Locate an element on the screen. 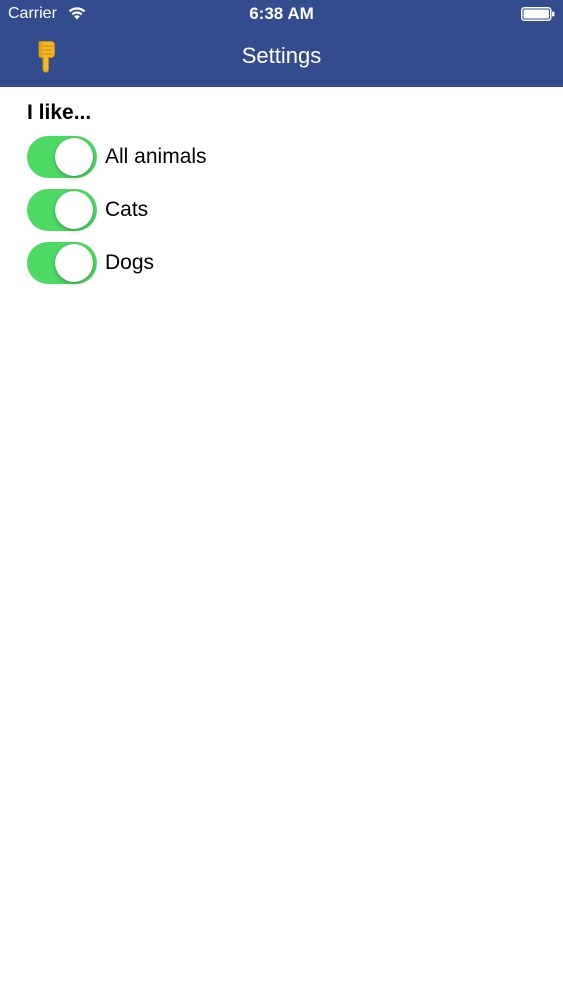  status-time: 6:38 AM is located at coordinates (281, 13).